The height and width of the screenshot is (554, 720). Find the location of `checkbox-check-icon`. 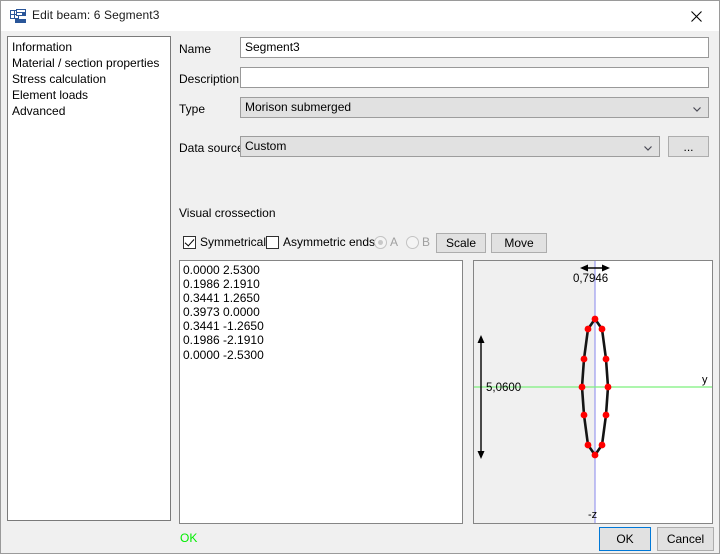

checkbox-check-icon is located at coordinates (189, 242).